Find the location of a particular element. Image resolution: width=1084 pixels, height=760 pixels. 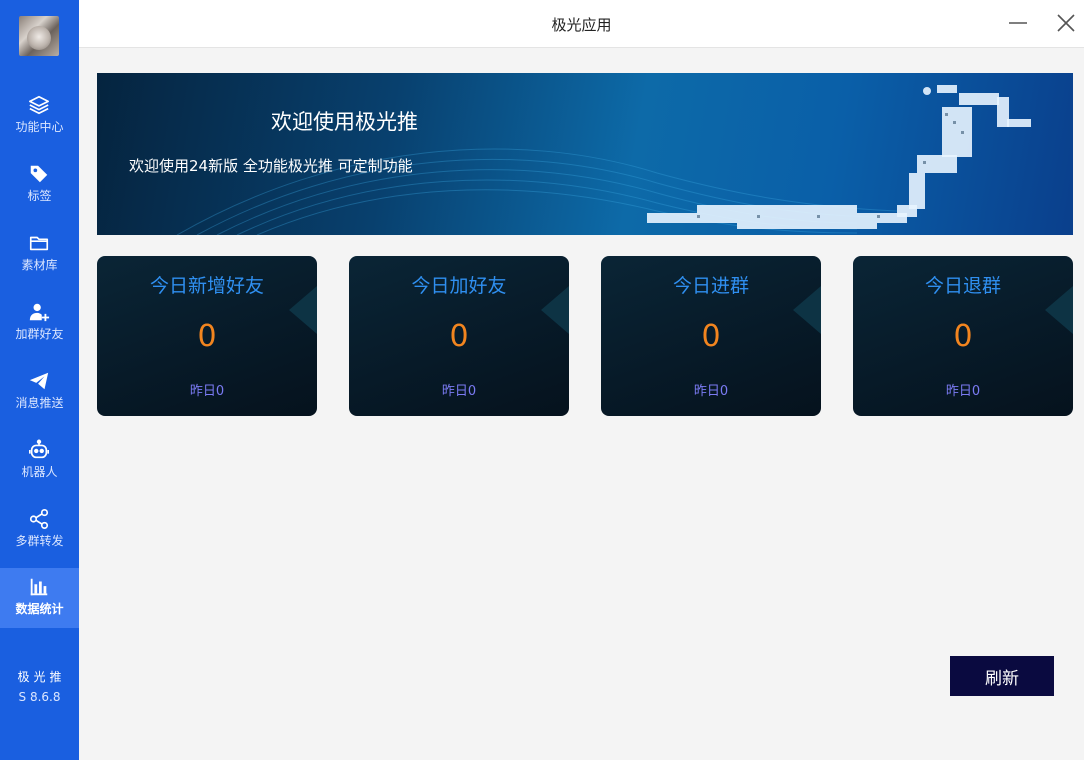

share-icon is located at coordinates (39, 519).